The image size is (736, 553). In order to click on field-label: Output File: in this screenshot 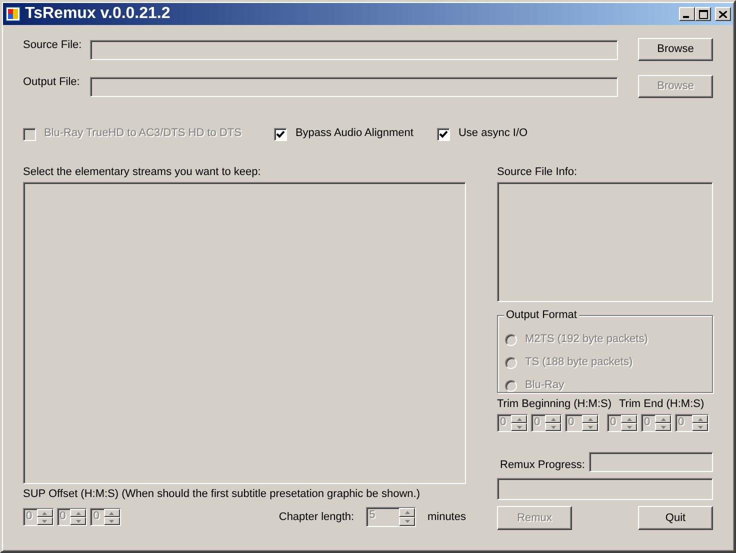, I will do `click(51, 83)`.